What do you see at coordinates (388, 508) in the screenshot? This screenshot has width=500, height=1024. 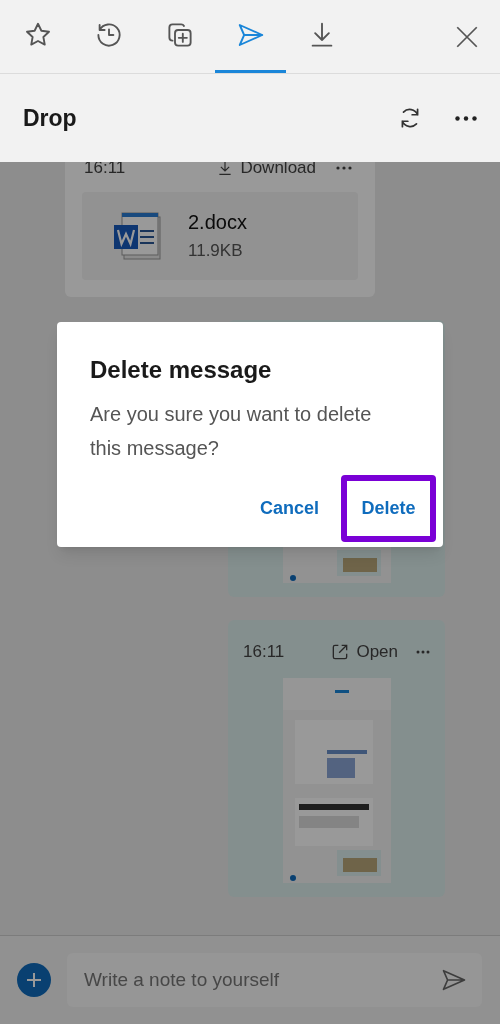 I see `dialog-button: Delete` at bounding box center [388, 508].